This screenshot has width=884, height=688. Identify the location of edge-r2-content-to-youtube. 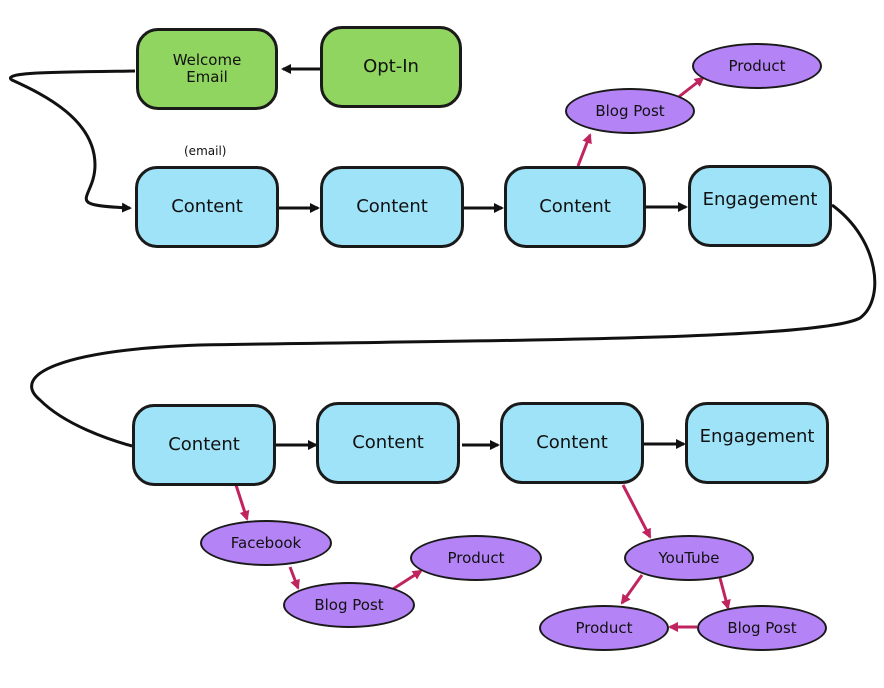
(636, 511).